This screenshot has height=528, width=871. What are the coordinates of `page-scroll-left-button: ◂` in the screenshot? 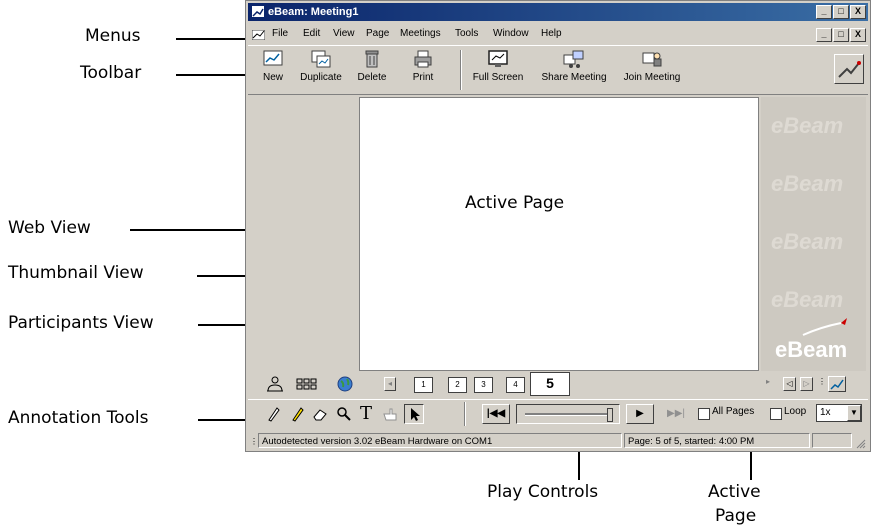 It's located at (390, 384).